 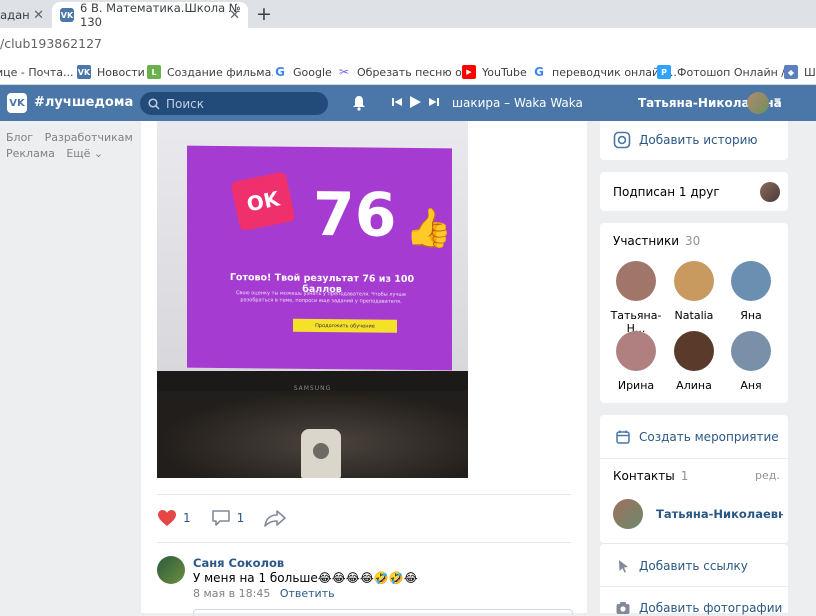 I want to click on member-item: Аня, so click(x=751, y=361).